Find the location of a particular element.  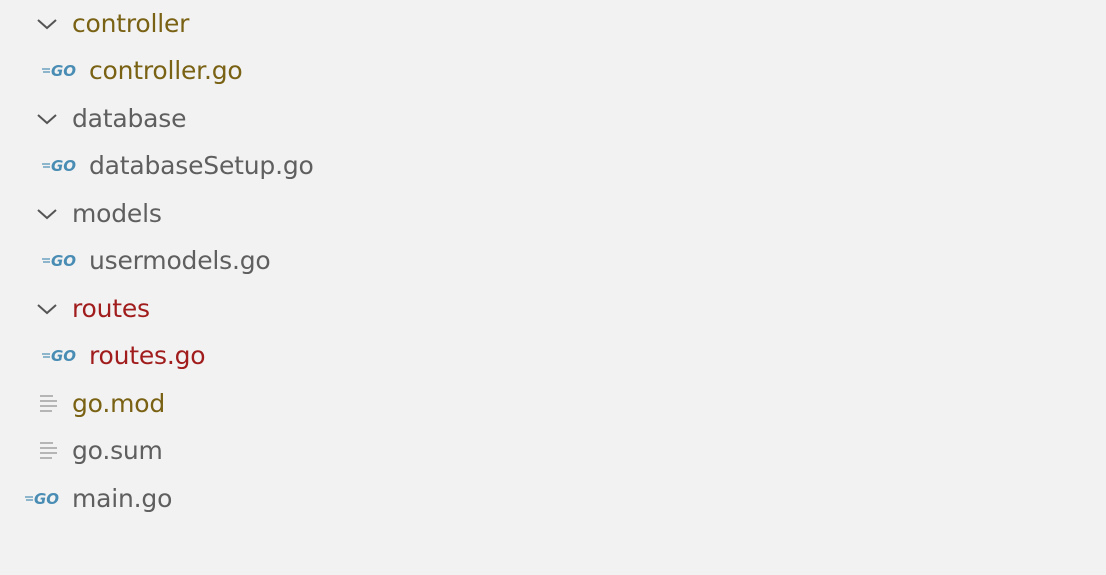

folder-label-database: database is located at coordinates (129, 118).